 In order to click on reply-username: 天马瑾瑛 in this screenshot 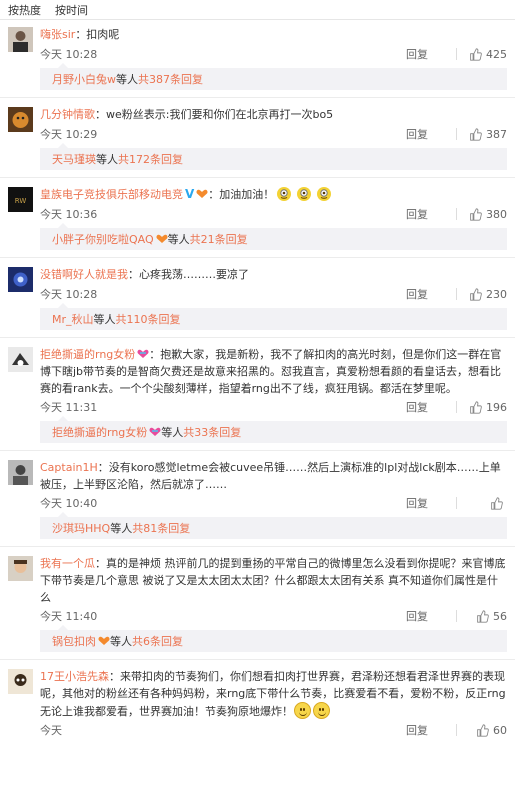, I will do `click(74, 159)`.